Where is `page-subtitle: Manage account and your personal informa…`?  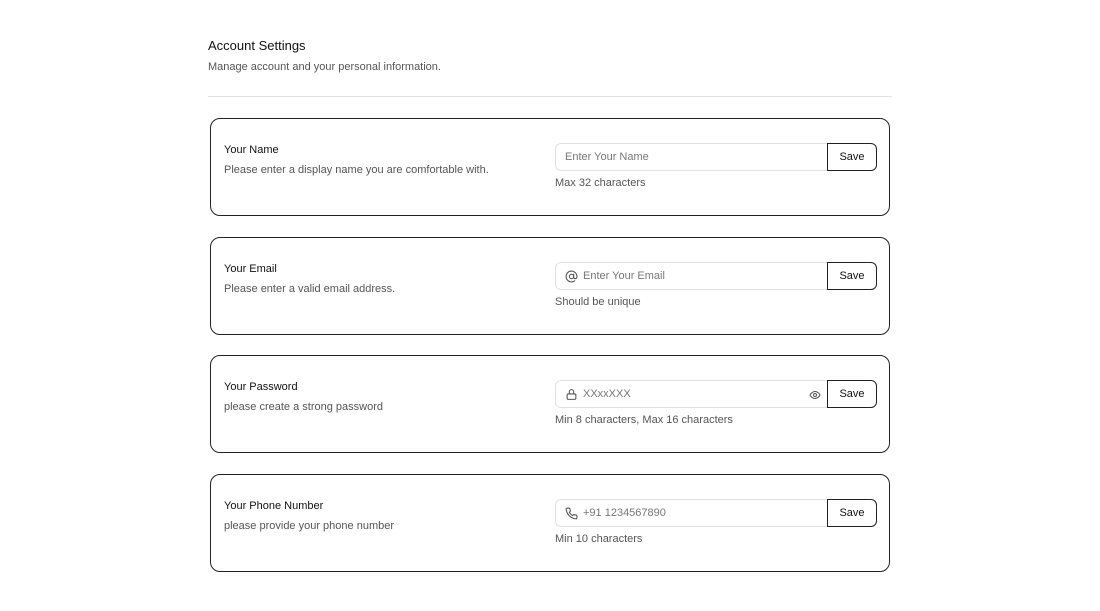 page-subtitle: Manage account and your personal informa… is located at coordinates (324, 67).